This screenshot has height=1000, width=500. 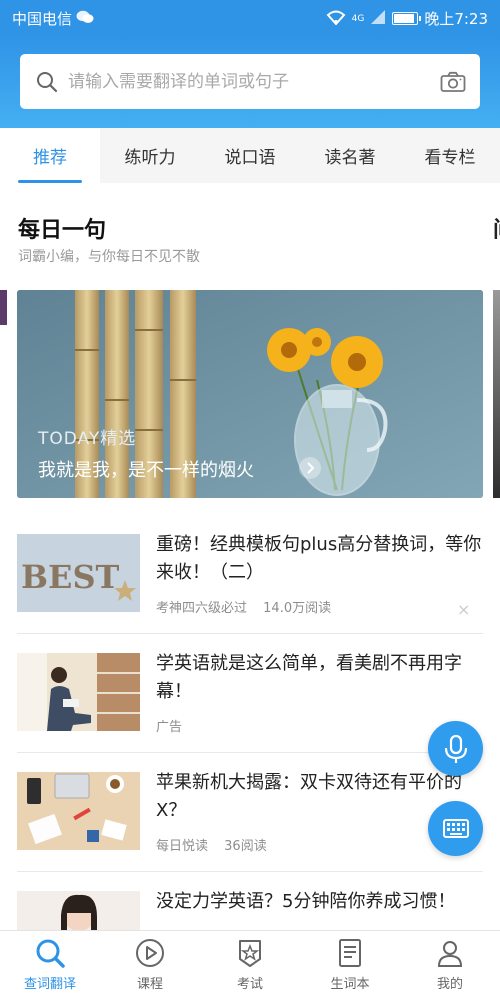 I want to click on voice-input-button, so click(x=455, y=748).